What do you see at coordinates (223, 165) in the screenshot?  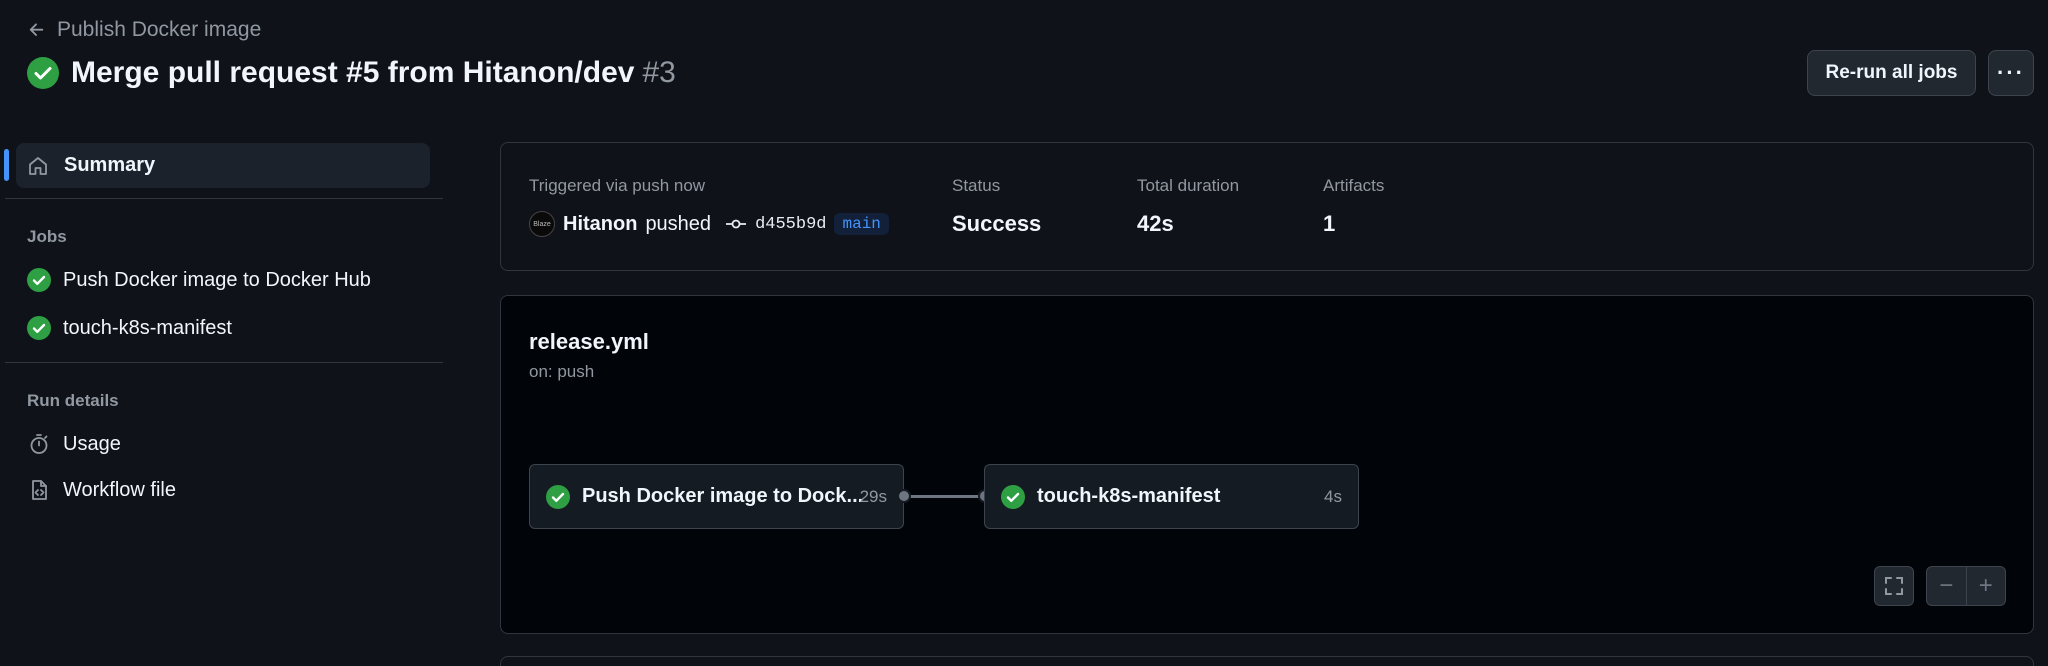 I see `sidebar-item-summary: Summary` at bounding box center [223, 165].